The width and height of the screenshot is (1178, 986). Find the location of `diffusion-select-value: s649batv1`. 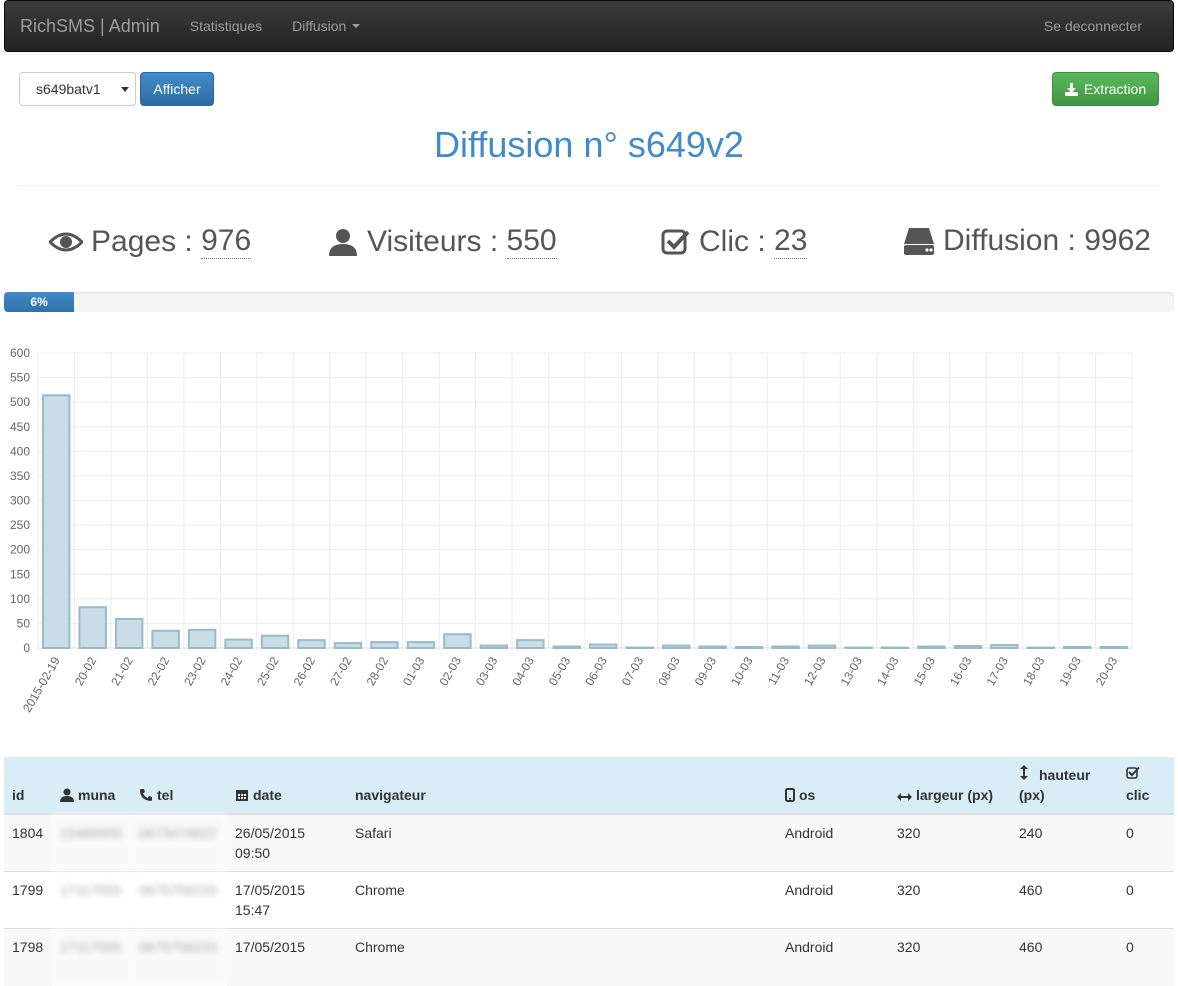

diffusion-select-value: s649batv1 is located at coordinates (68, 89).